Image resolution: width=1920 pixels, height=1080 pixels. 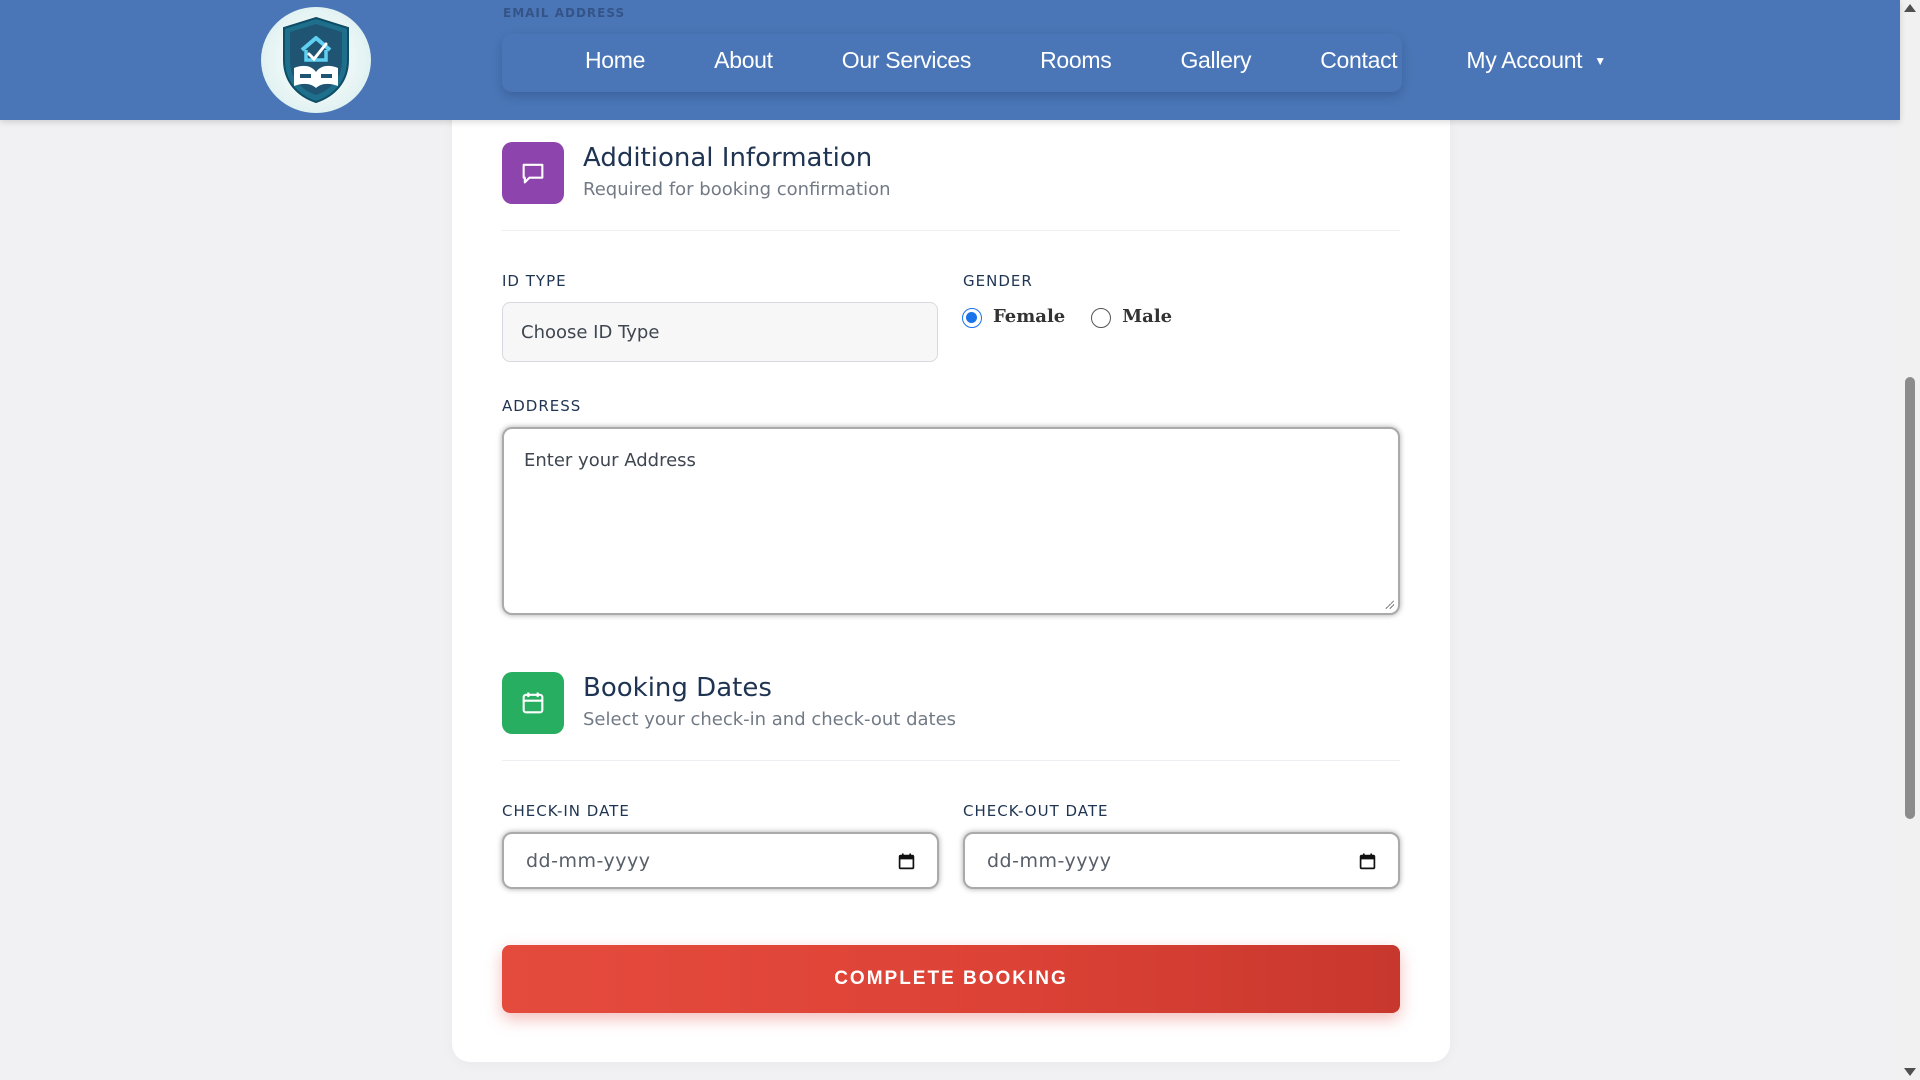 I want to click on complete-booking-button: COMPLETE BOOKING, so click(x=951, y=979).